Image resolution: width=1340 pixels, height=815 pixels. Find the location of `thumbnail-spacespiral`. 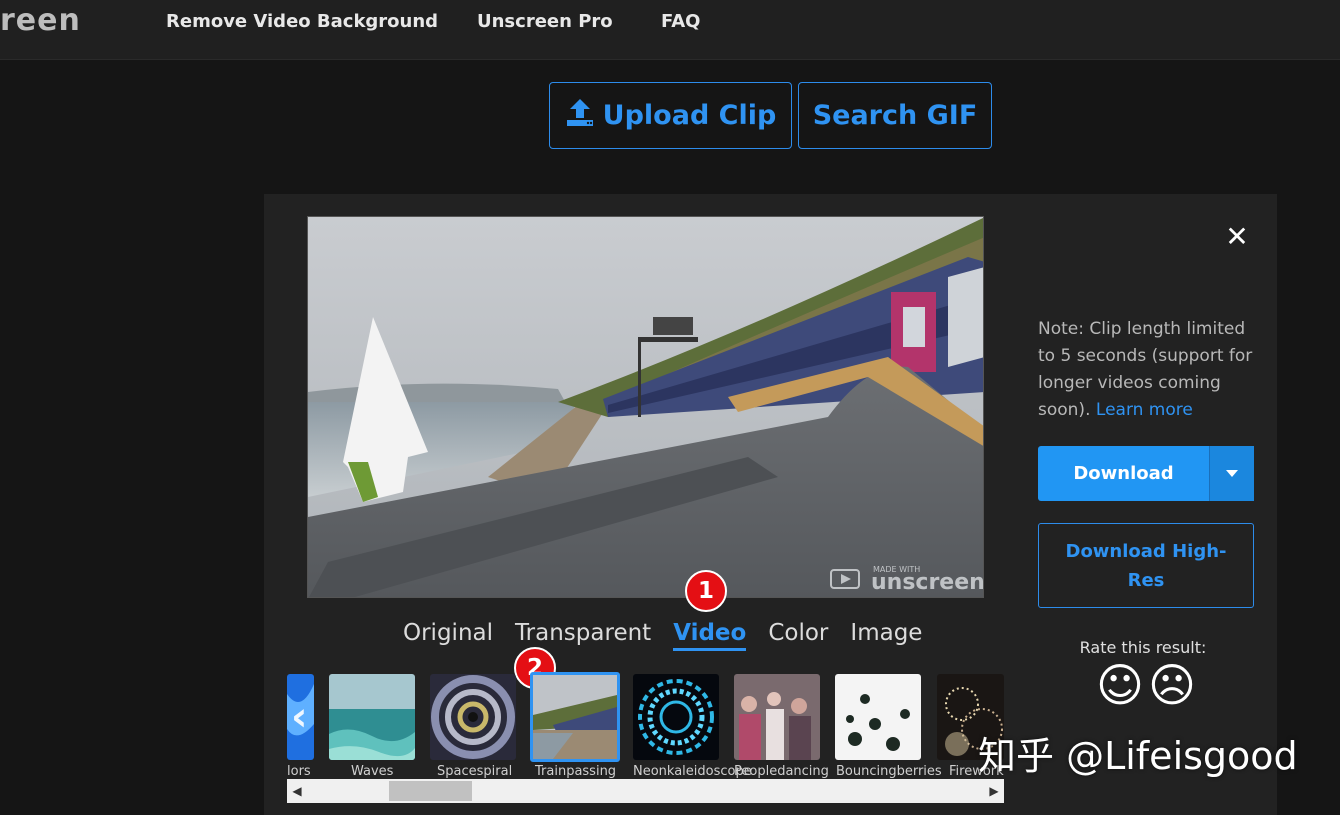

thumbnail-spacespiral is located at coordinates (473, 717).